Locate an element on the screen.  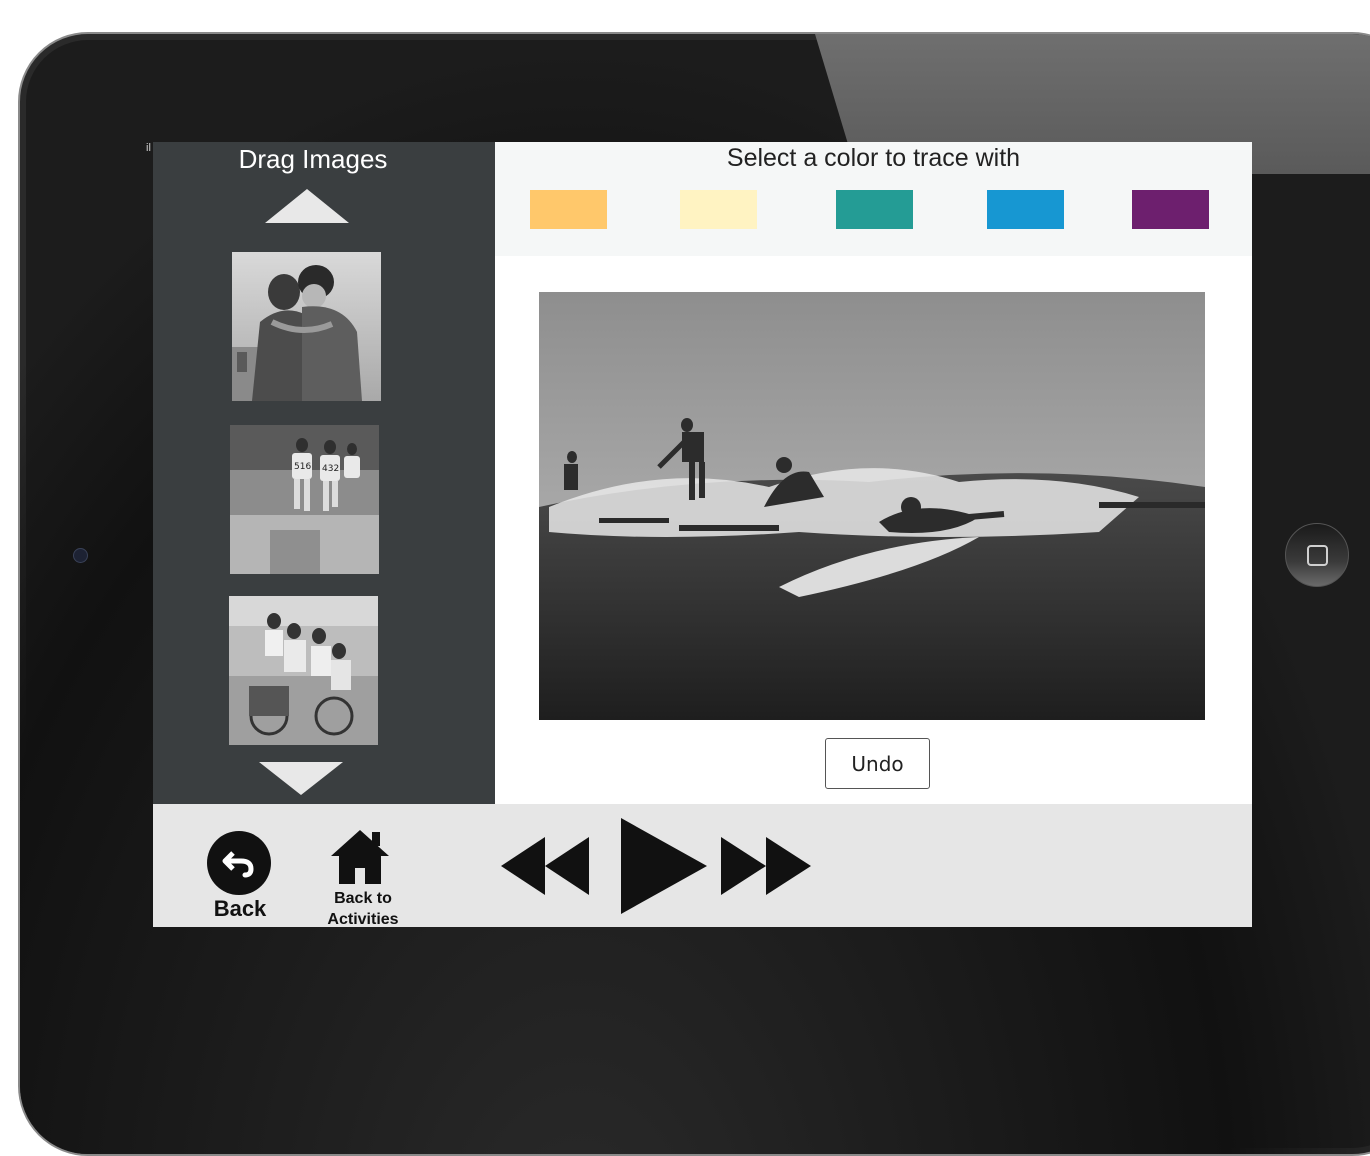
swatch-blue is located at coordinates (1025, 209).